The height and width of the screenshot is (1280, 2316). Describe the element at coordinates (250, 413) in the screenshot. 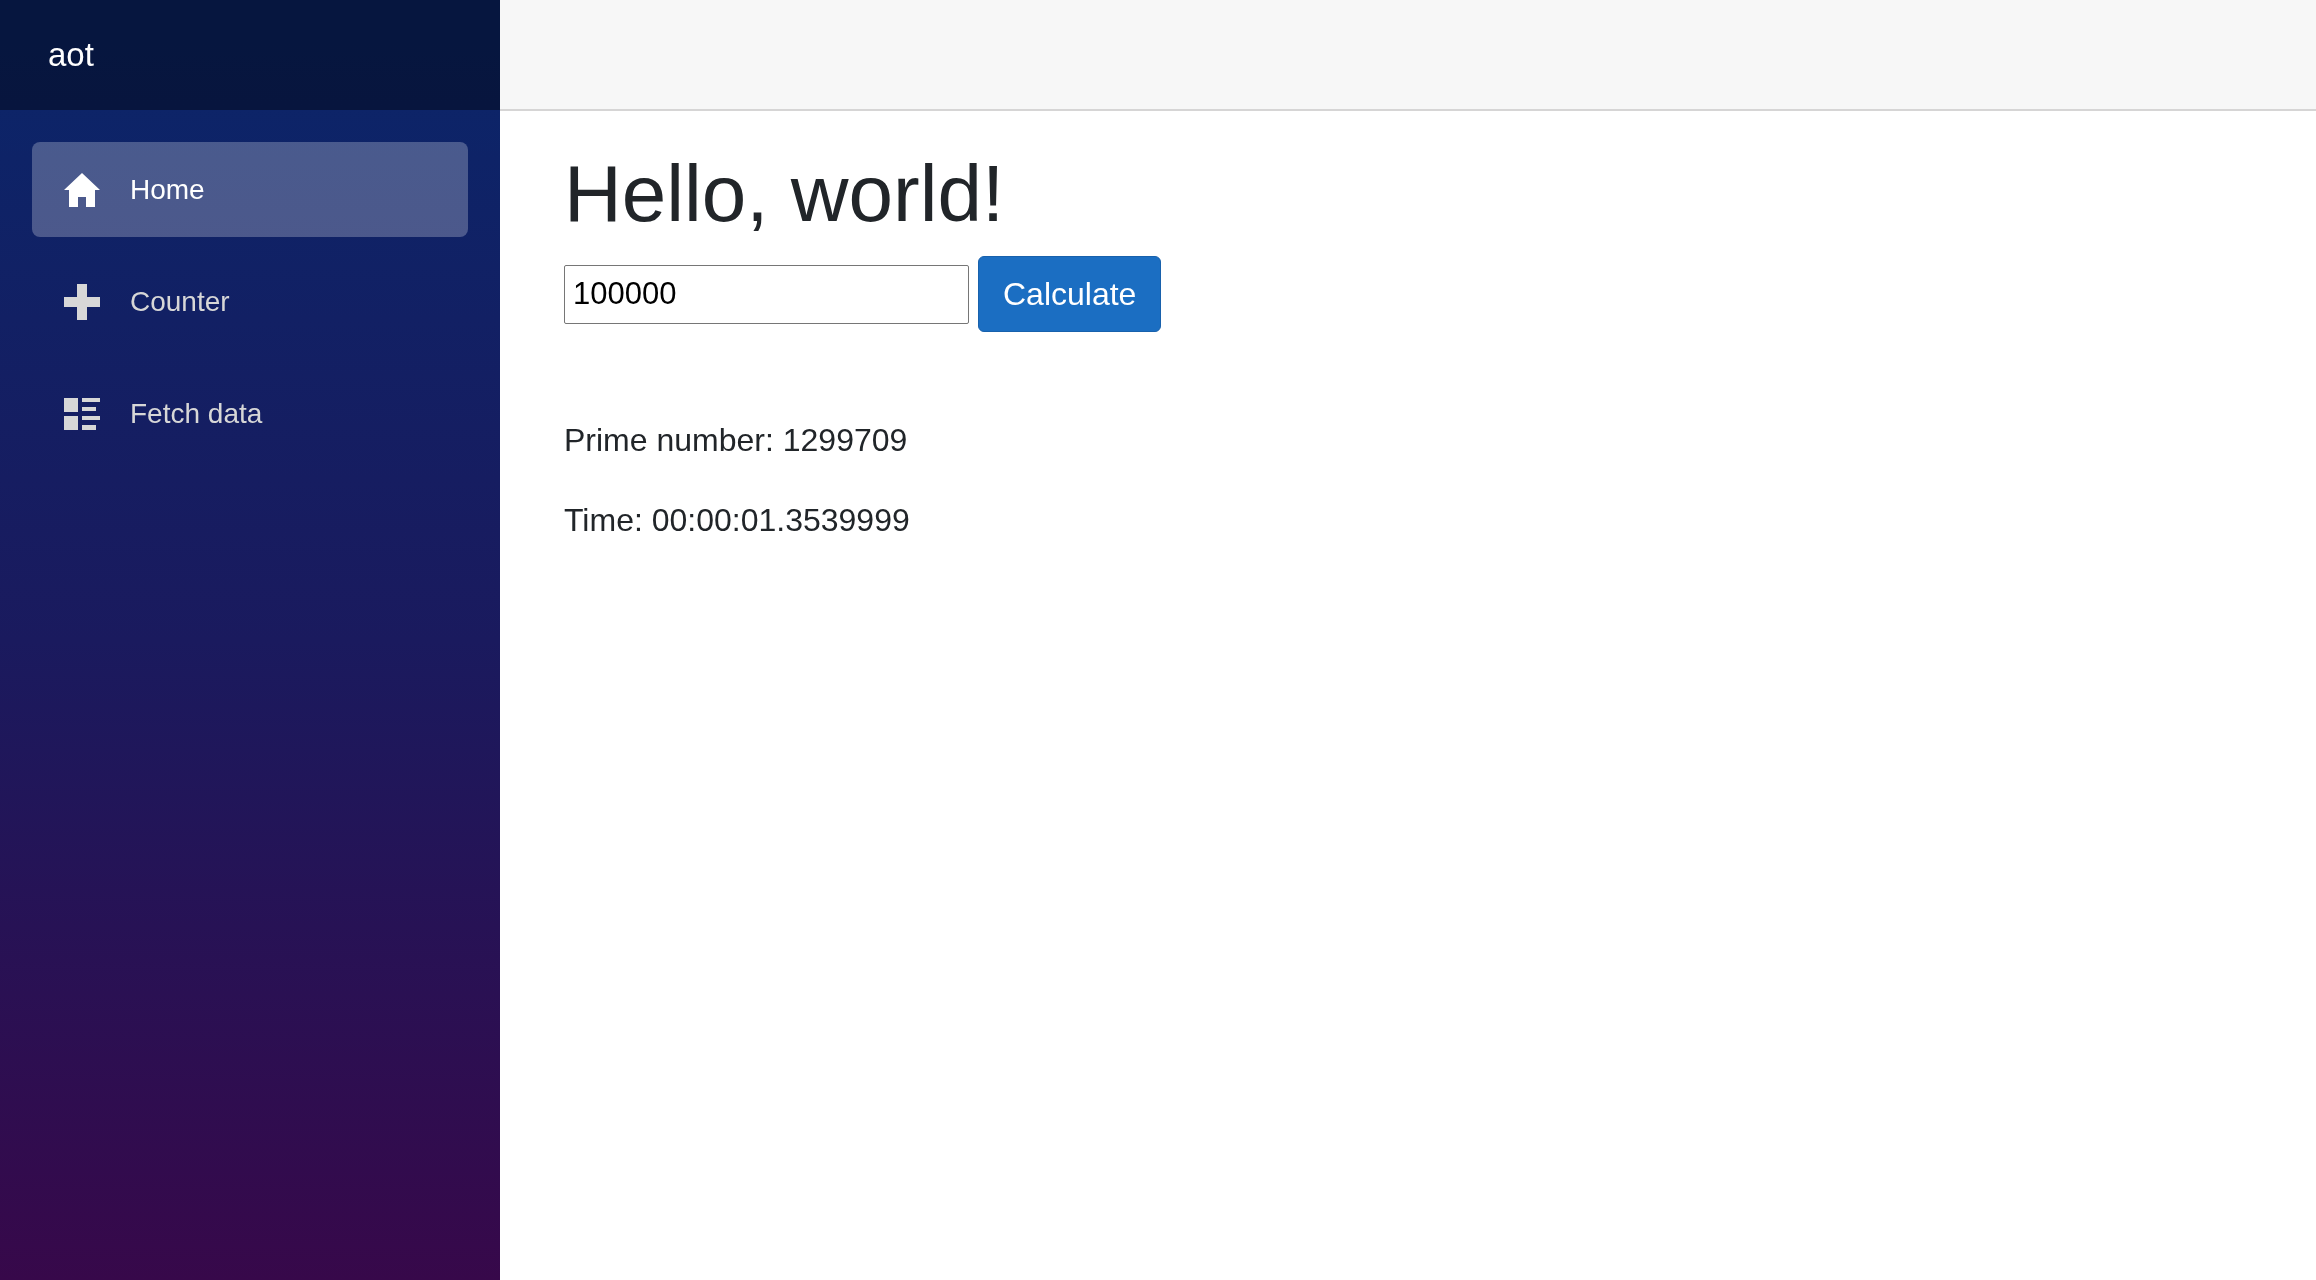

I see `nav-link: Fetch data` at that location.